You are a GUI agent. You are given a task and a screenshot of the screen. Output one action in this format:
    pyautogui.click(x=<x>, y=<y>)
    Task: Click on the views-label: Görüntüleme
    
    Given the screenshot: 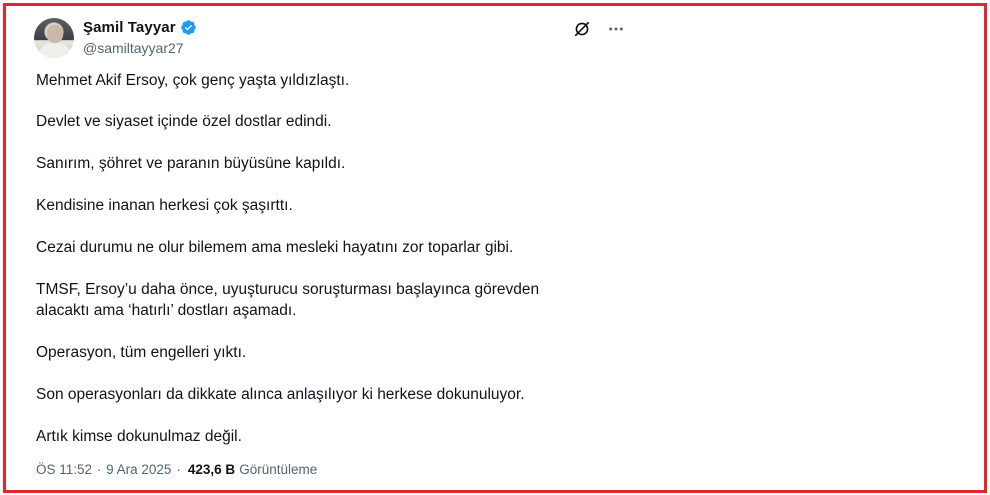 What is the action you would take?
    pyautogui.click(x=278, y=469)
    